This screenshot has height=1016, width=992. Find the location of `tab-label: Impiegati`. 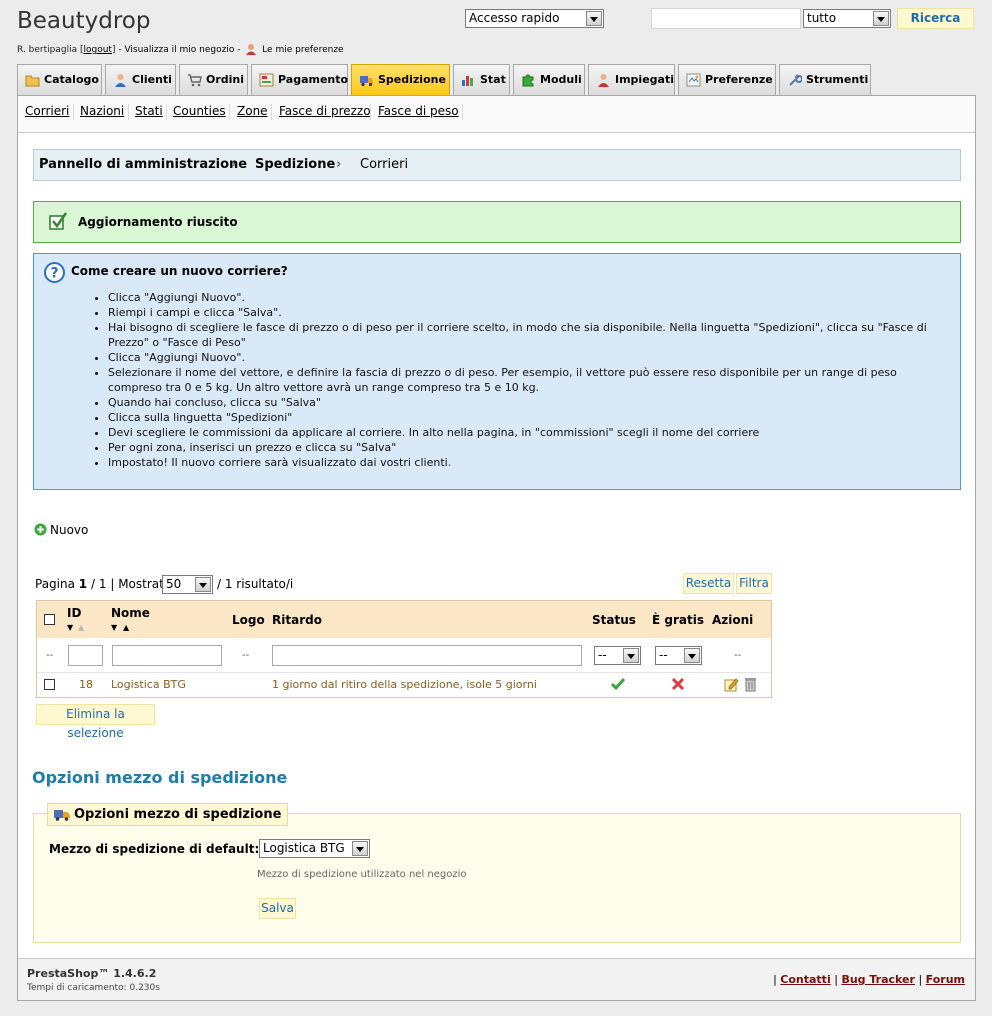

tab-label: Impiegati is located at coordinates (644, 79).